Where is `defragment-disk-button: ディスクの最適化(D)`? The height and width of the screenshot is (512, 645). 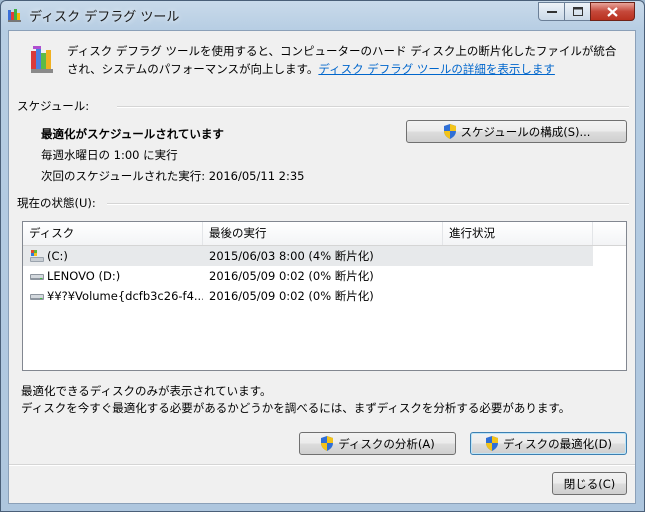
defragment-disk-button: ディスクの最適化(D) is located at coordinates (548, 443).